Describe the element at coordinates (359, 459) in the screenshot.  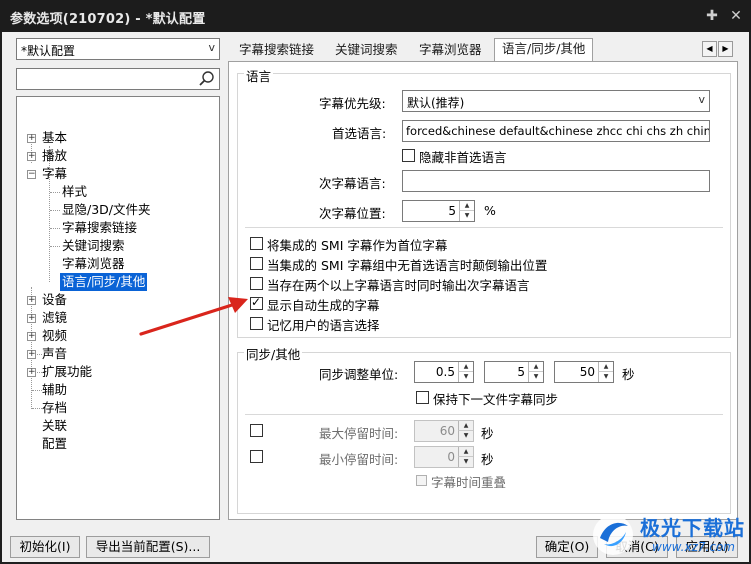
I see `min-time-label: 最小停留时间:` at that location.